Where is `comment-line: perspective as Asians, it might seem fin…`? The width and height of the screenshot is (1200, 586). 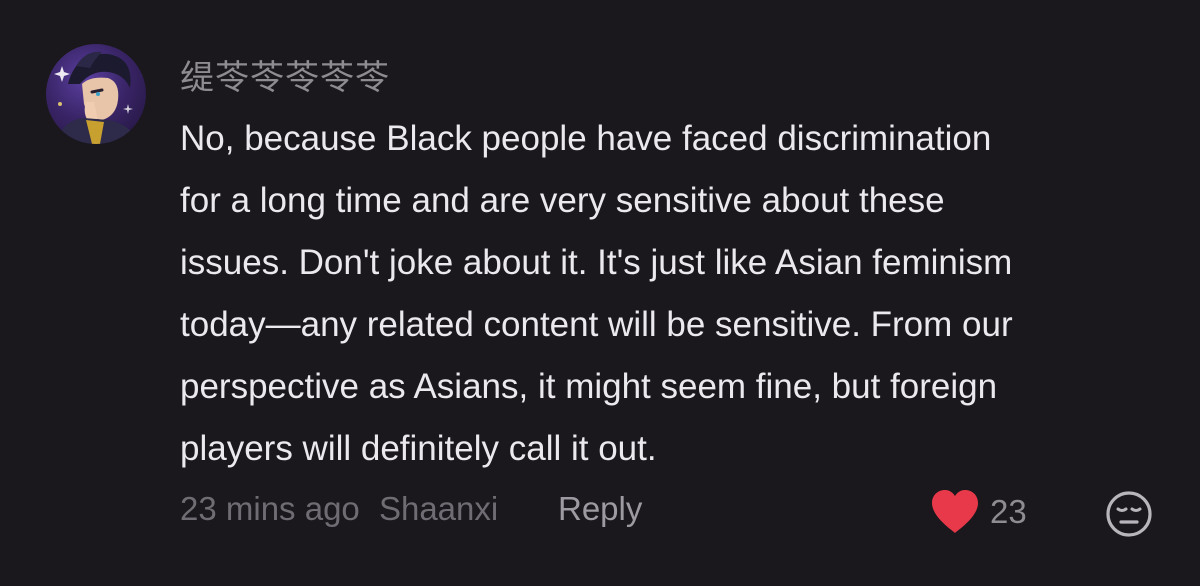
comment-line: perspective as Asians, it might seem fin… is located at coordinates (589, 386).